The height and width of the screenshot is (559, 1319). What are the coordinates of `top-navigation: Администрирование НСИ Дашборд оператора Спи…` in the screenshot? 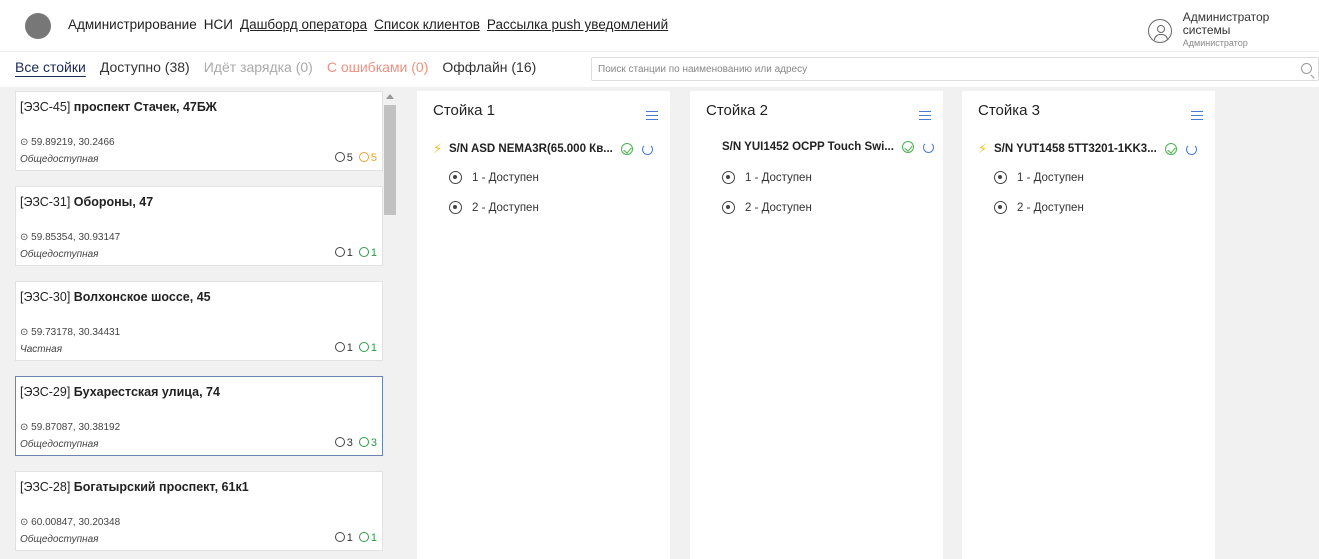 It's located at (659, 26).